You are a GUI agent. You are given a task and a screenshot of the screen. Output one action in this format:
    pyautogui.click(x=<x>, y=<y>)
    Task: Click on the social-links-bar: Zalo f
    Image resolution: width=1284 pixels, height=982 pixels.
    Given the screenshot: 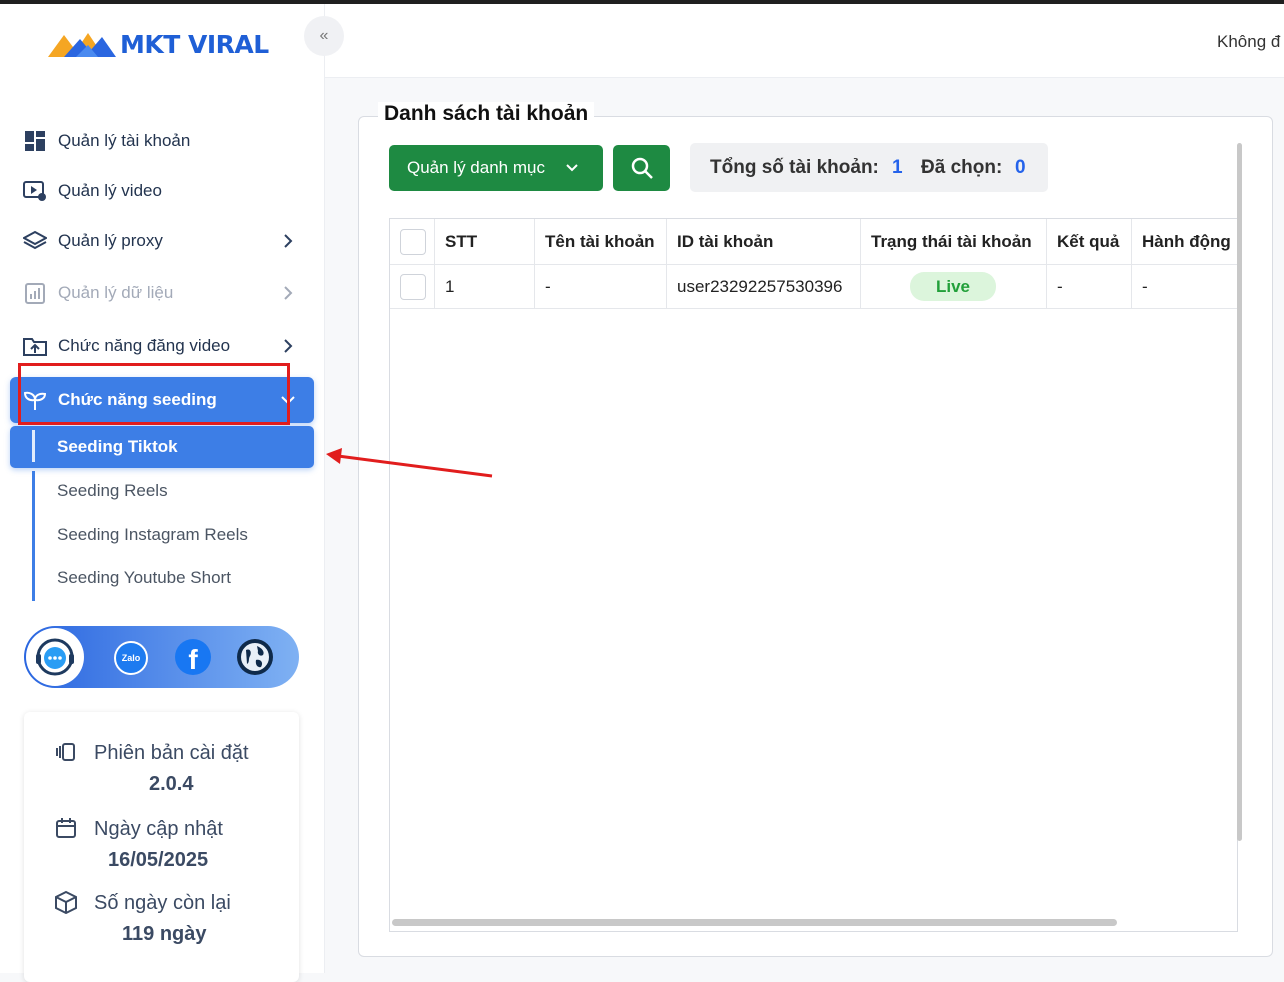 What is the action you would take?
    pyautogui.click(x=161, y=657)
    